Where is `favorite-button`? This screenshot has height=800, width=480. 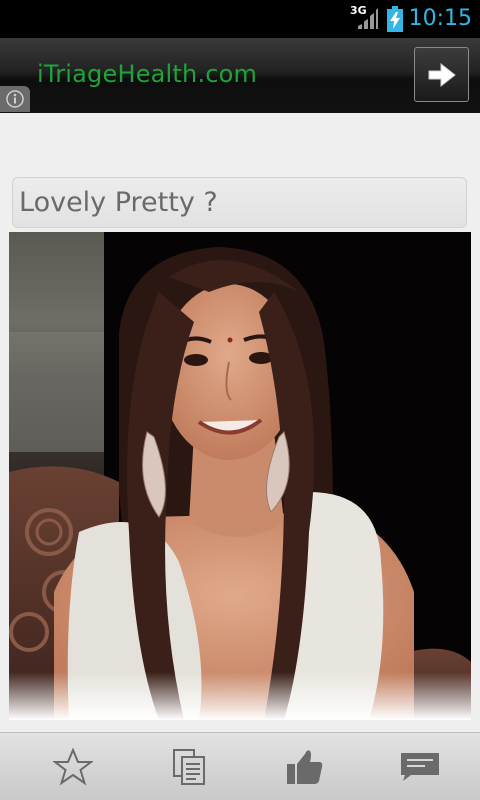
favorite-button is located at coordinates (73, 766).